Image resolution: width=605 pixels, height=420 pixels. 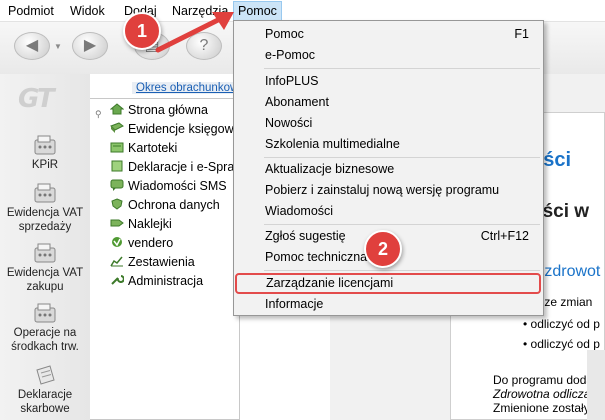 What do you see at coordinates (159, 110) in the screenshot?
I see `tree-item-home: Strona główna` at bounding box center [159, 110].